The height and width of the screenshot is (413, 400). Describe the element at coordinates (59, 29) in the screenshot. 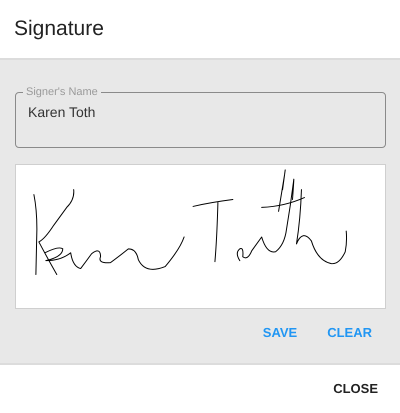

I see `dialog-title: Signature` at that location.